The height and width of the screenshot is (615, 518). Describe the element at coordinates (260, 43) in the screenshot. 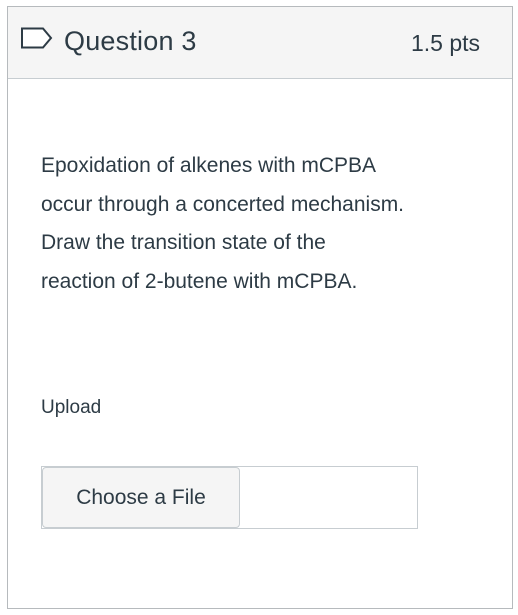

I see `question-header: Question 3 1.5 pts` at that location.